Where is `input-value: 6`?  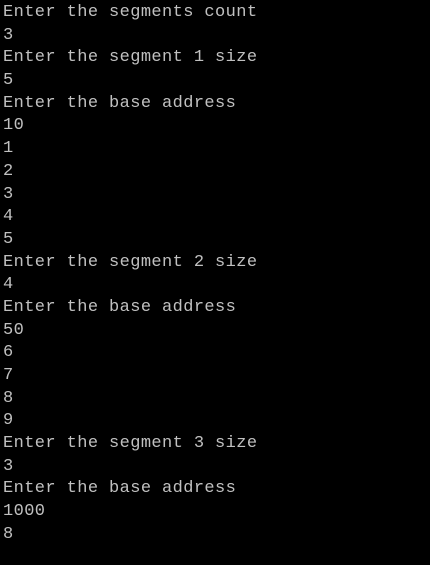 input-value: 6 is located at coordinates (8, 353).